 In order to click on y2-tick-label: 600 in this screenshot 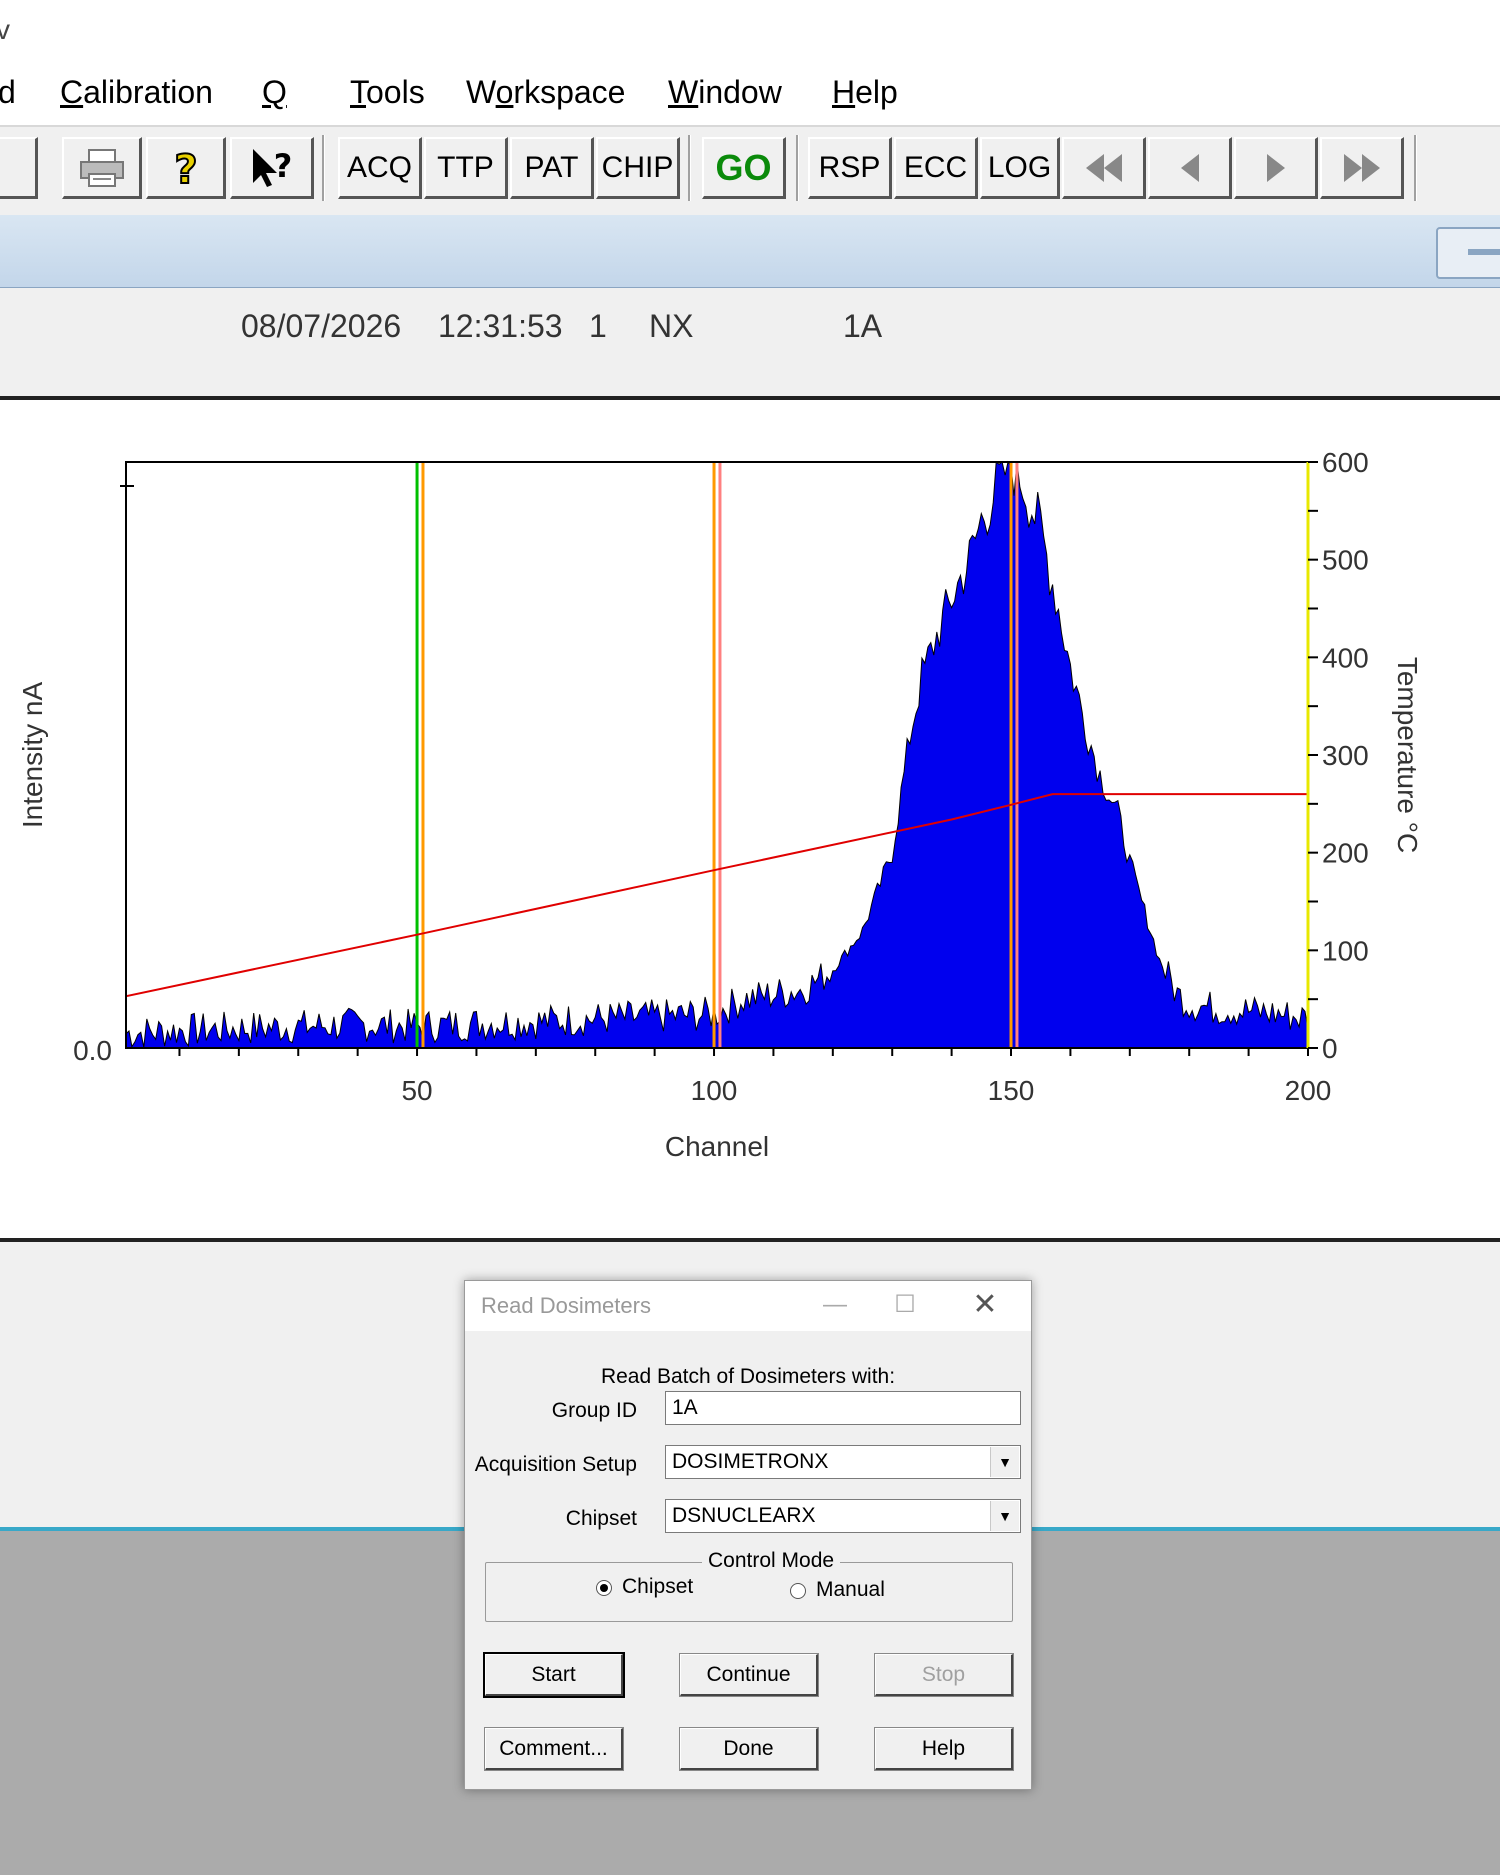, I will do `click(1345, 462)`.